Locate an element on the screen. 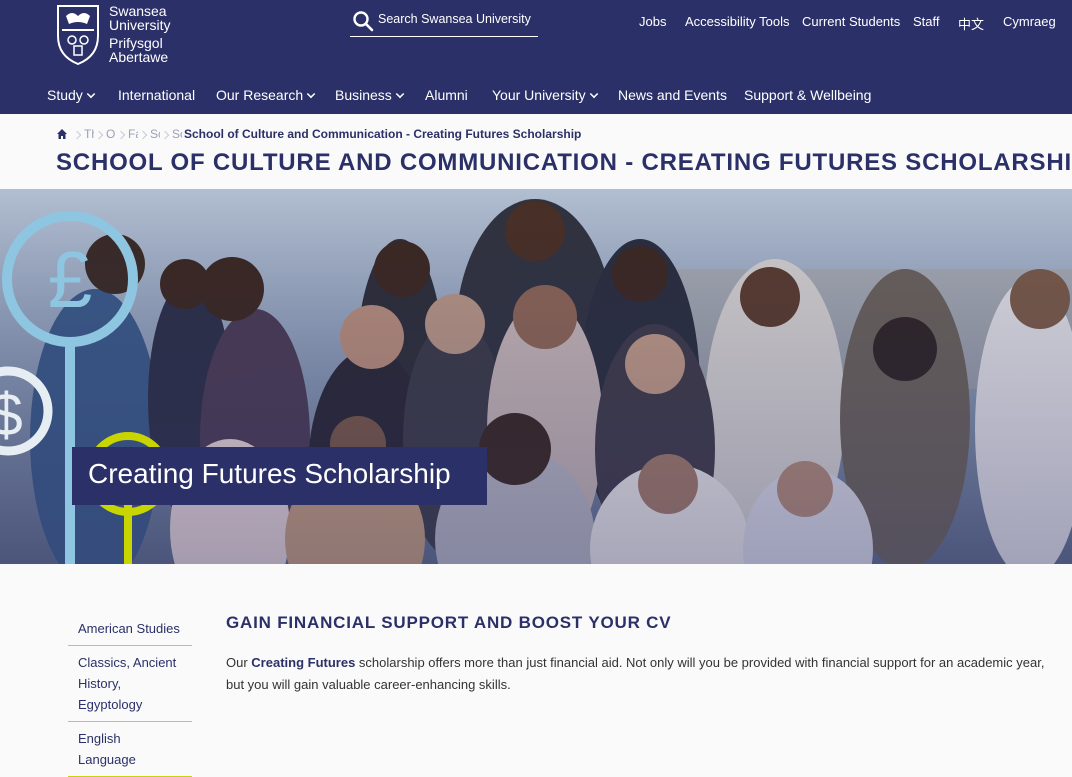  intro-text-bold: Creating Futures is located at coordinates (303, 662).